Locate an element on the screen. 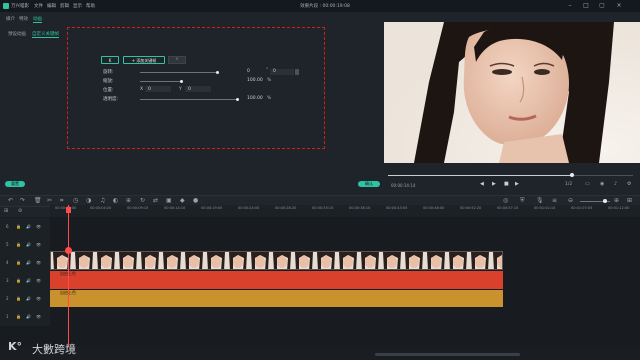 The image size is (640, 360). settings-icon: ⚙ is located at coordinates (629, 184).